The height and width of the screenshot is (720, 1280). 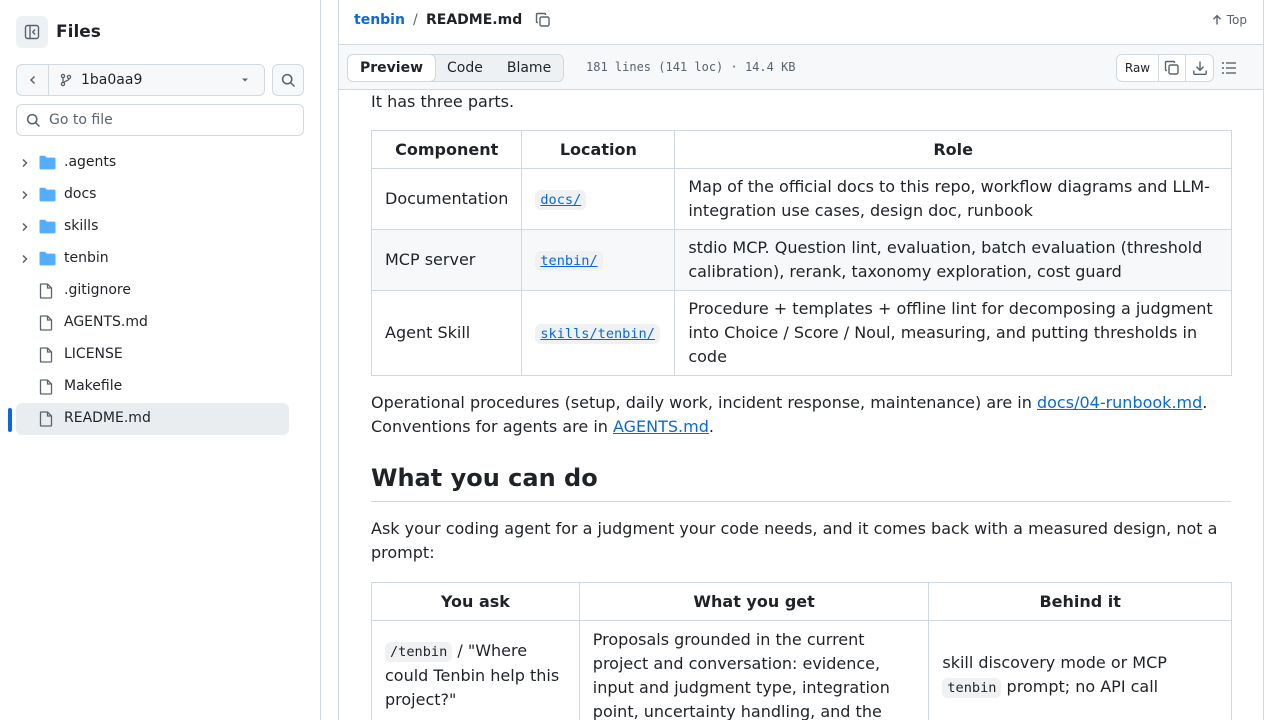 What do you see at coordinates (152, 259) in the screenshot?
I see `tree-item-tenbin: tenbin` at bounding box center [152, 259].